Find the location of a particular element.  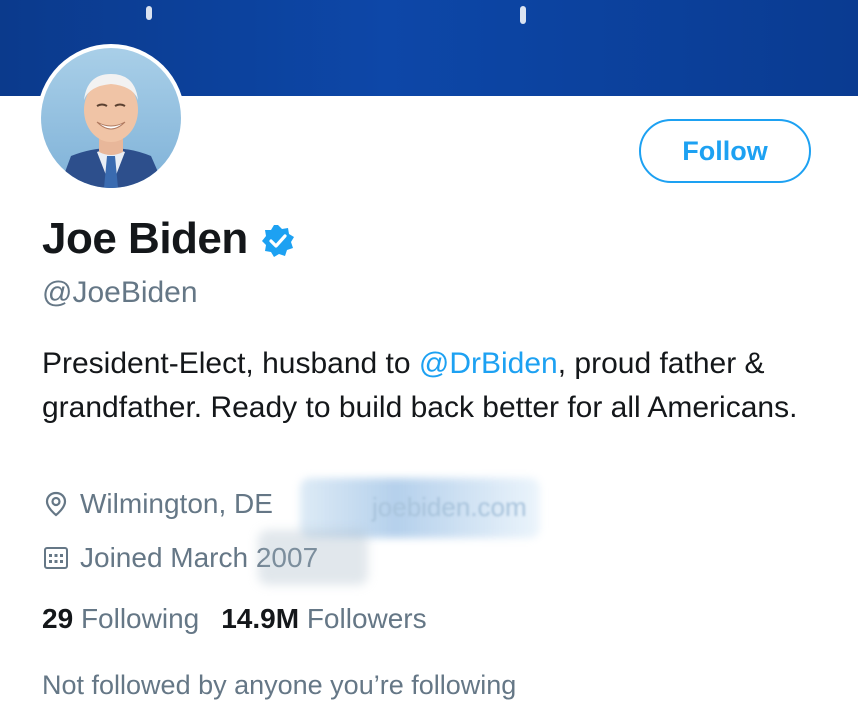

social-context-text: Not followed by anyone you’re following is located at coordinates (279, 685).